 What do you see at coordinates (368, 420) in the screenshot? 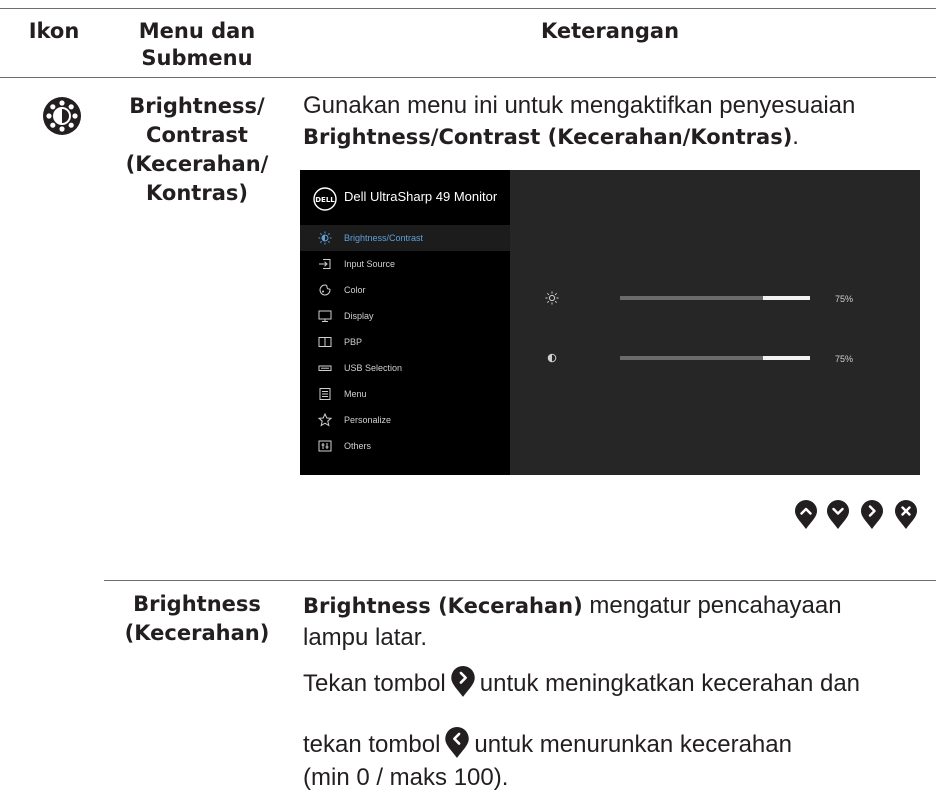
I see `osd-item-label: Personalize` at bounding box center [368, 420].